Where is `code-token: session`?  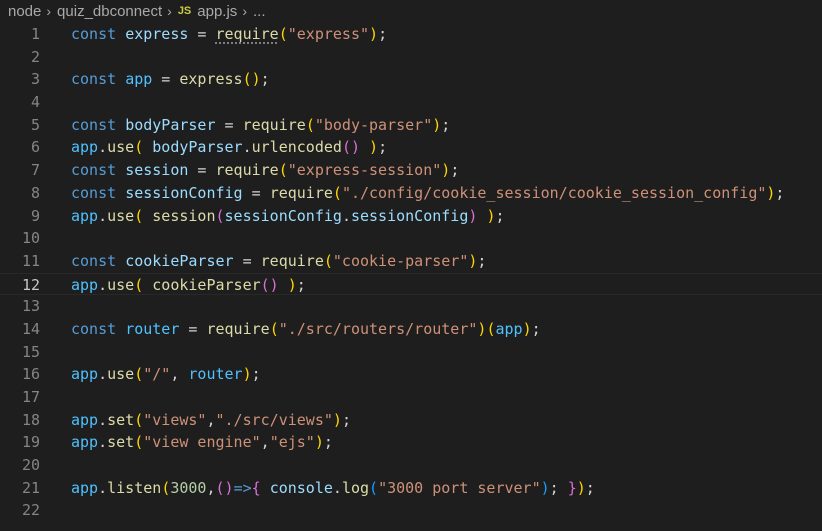 code-token: session is located at coordinates (157, 170).